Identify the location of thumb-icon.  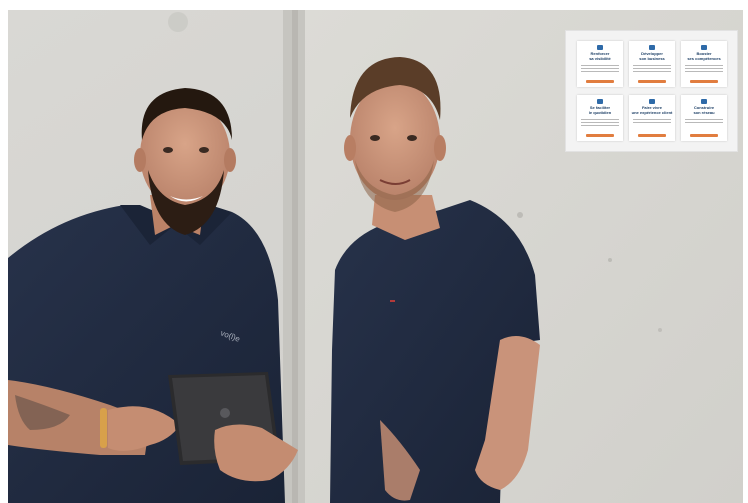
(600, 101).